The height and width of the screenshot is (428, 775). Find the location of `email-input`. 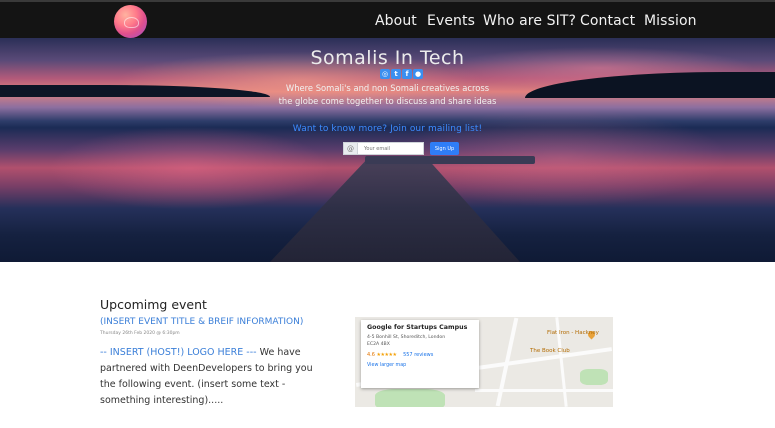

email-input is located at coordinates (390, 148).